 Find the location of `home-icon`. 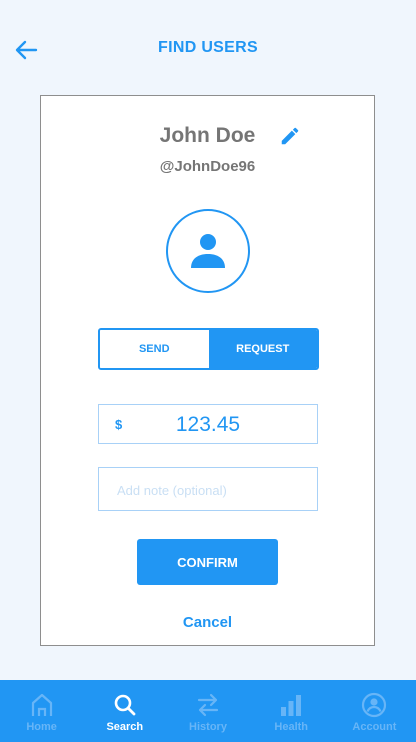

home-icon is located at coordinates (41, 704).